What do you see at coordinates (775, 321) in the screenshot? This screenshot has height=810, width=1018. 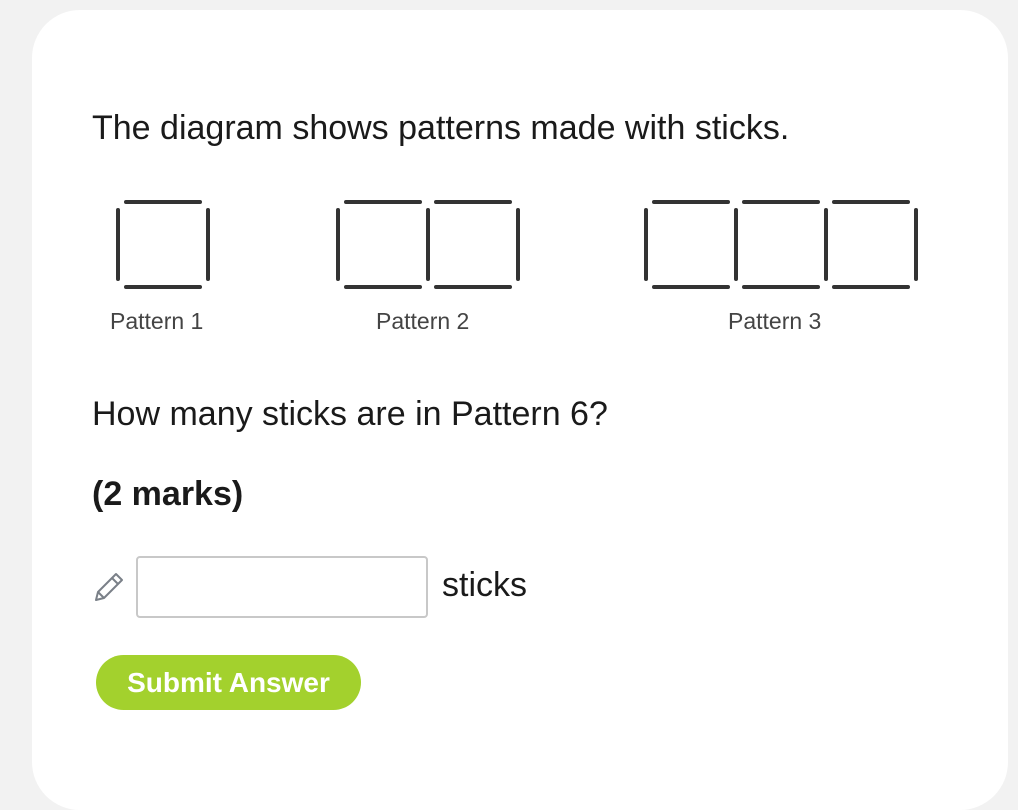 I see `pattern-label-3: Pattern 3` at bounding box center [775, 321].